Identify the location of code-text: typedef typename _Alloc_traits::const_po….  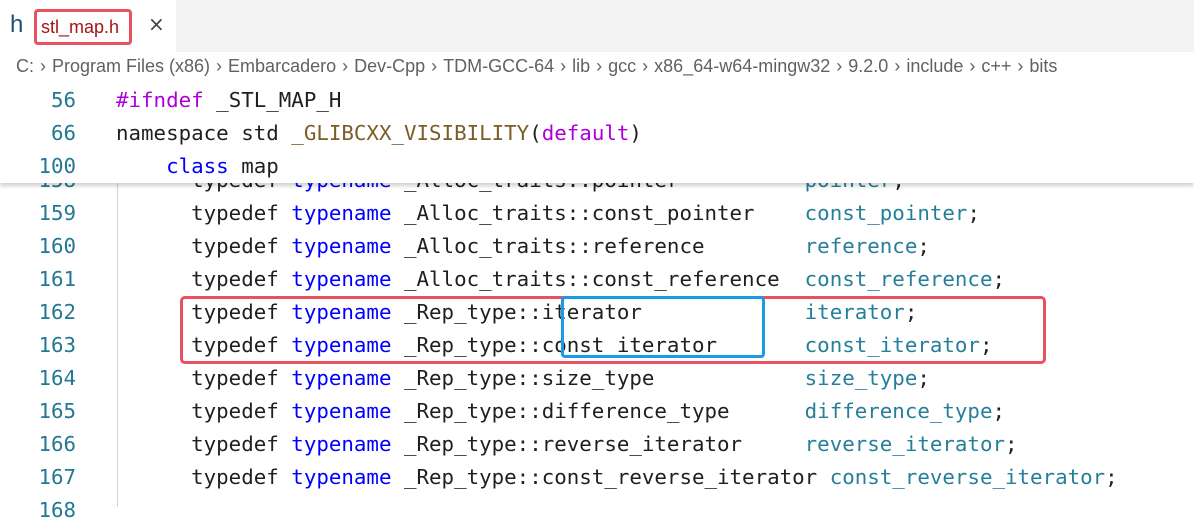
(548, 213).